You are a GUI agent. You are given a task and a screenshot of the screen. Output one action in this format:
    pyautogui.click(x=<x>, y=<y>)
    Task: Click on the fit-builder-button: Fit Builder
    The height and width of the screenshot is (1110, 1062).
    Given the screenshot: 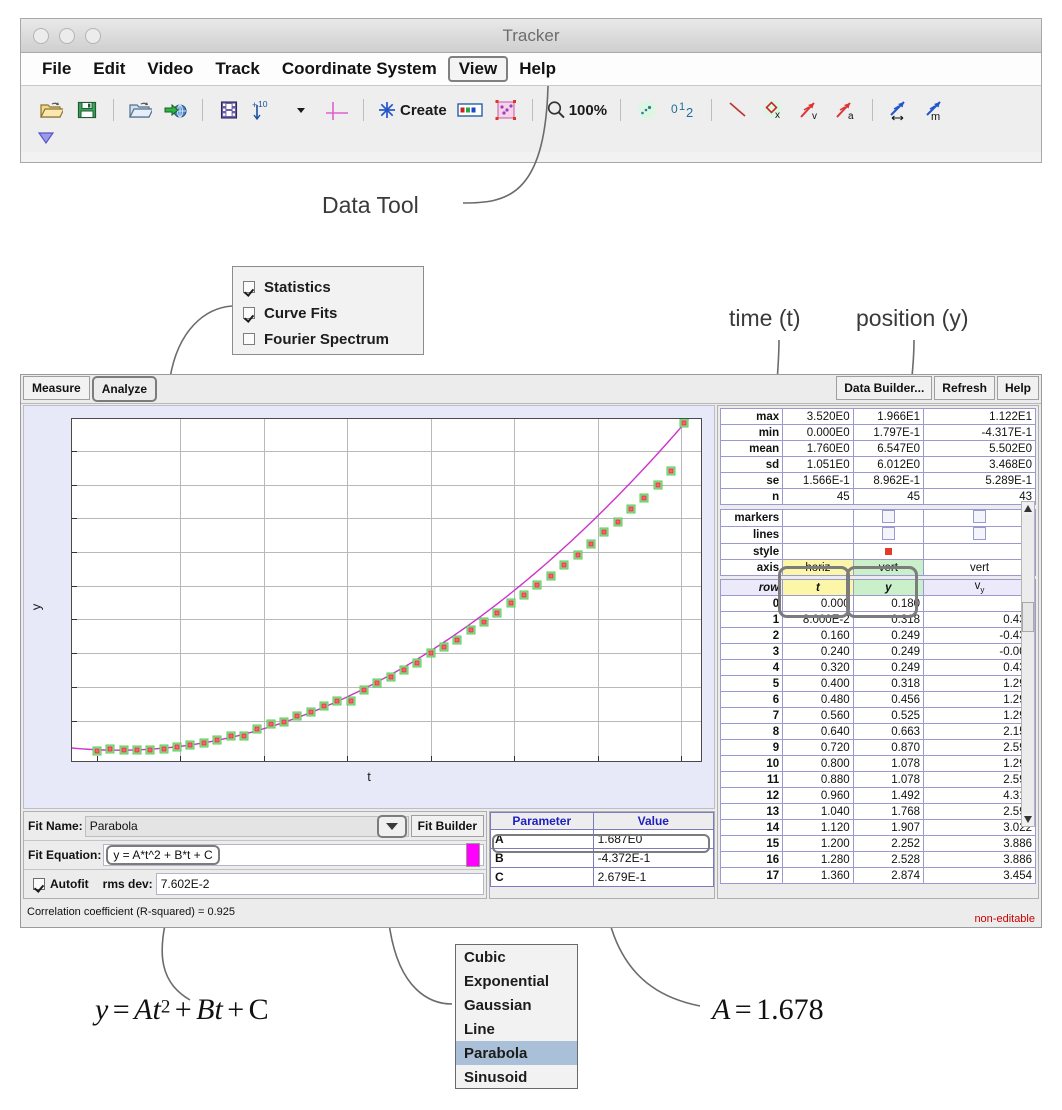 What is the action you would take?
    pyautogui.click(x=447, y=826)
    